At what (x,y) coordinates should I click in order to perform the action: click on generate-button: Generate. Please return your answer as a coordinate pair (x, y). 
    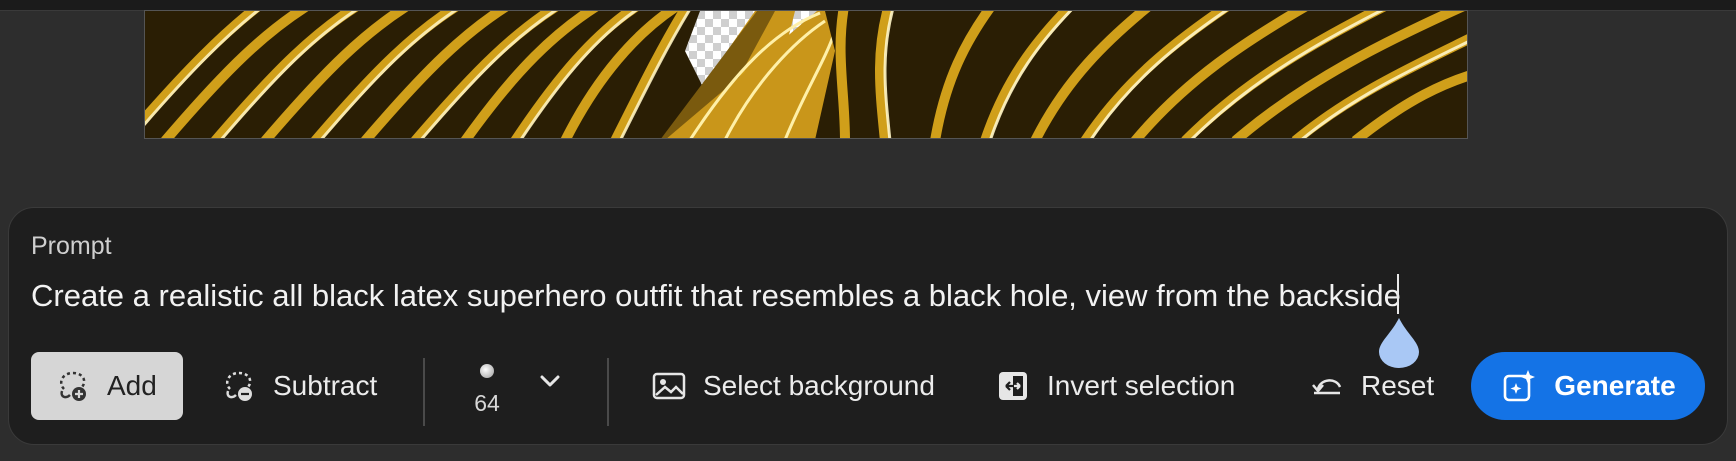
    Looking at the image, I should click on (1588, 386).